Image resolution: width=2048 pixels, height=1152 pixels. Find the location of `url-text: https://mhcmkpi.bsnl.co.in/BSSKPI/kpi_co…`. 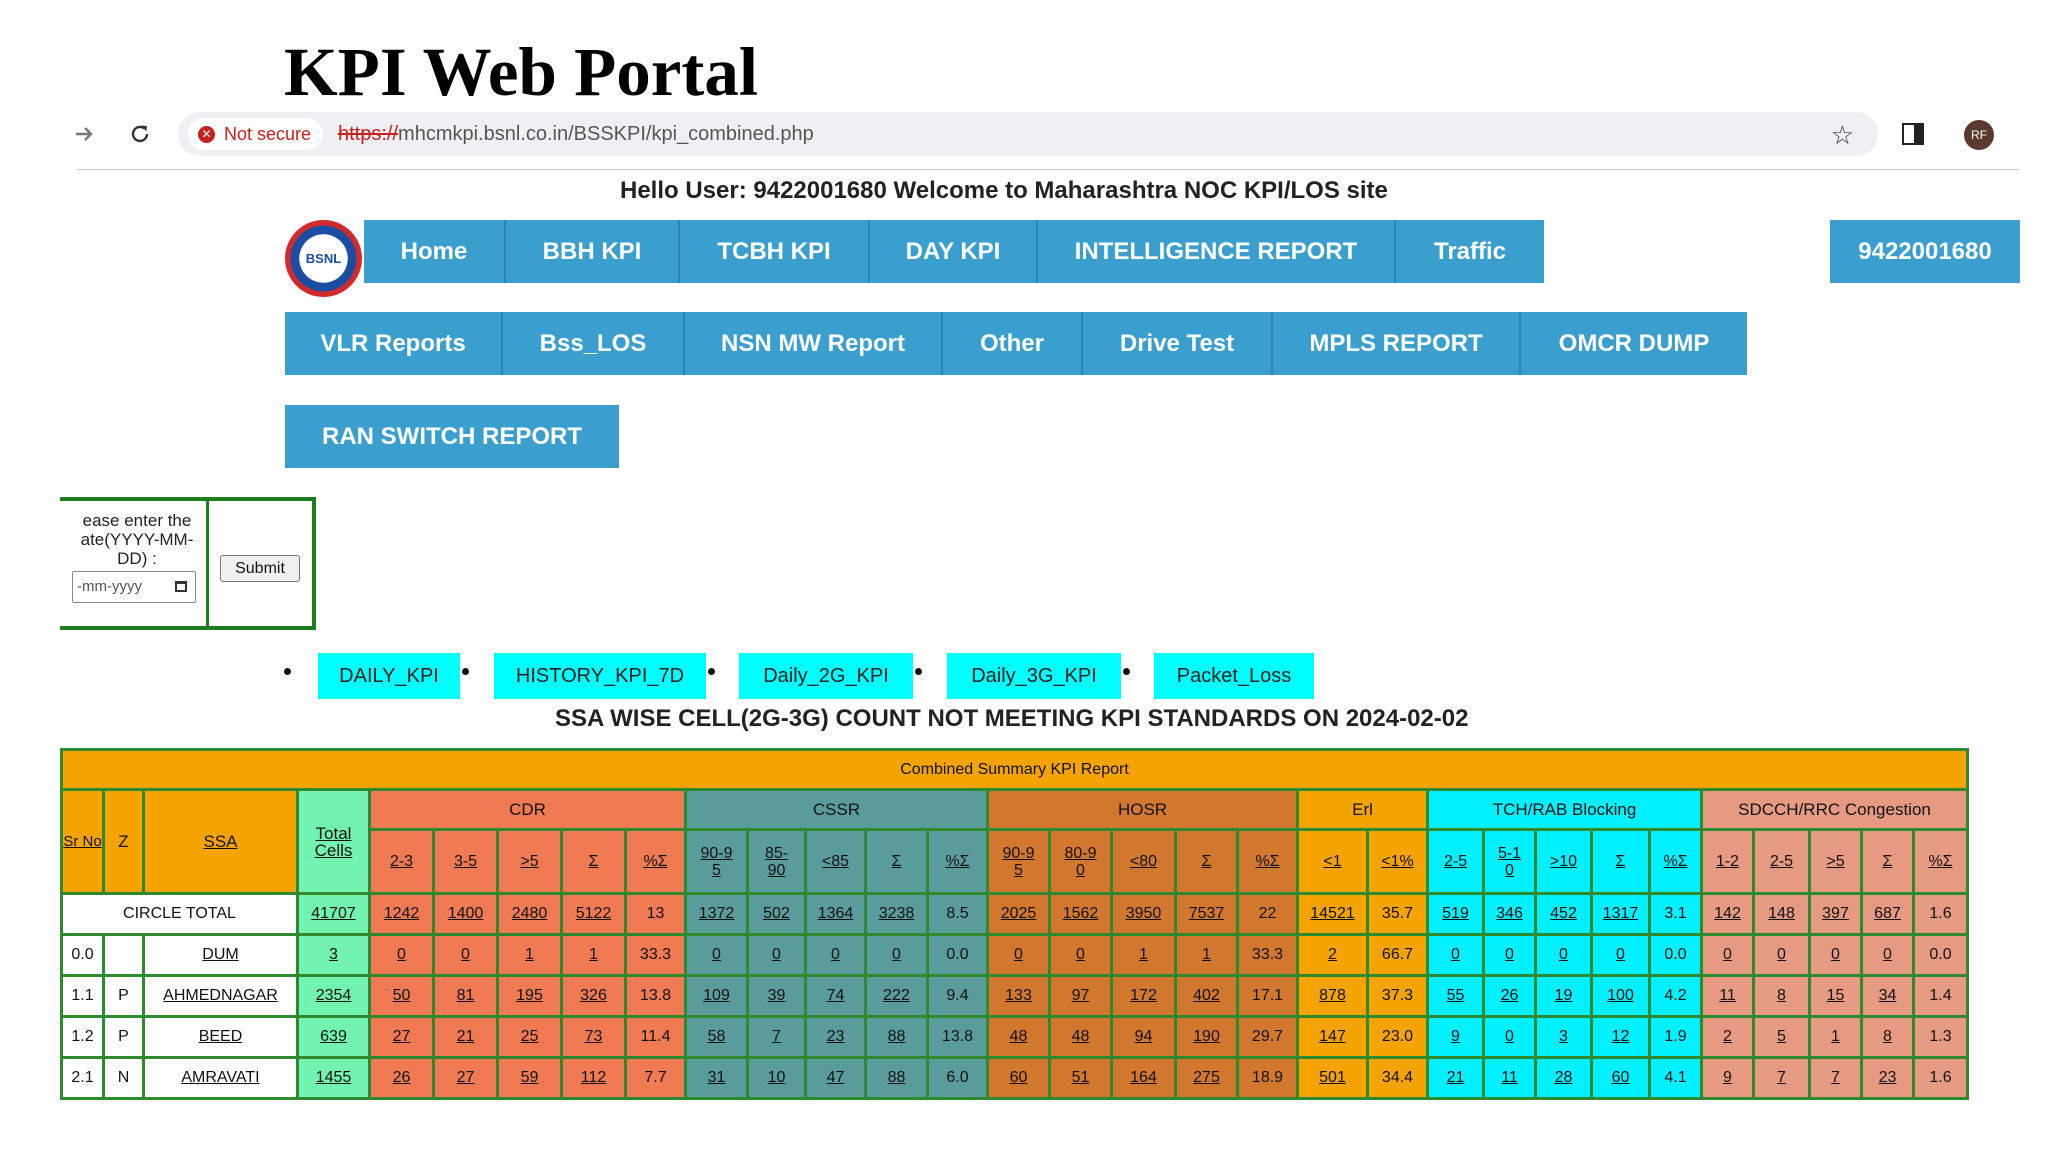

url-text: https://mhcmkpi.bsnl.co.in/BSSKPI/kpi_co… is located at coordinates (576, 134).